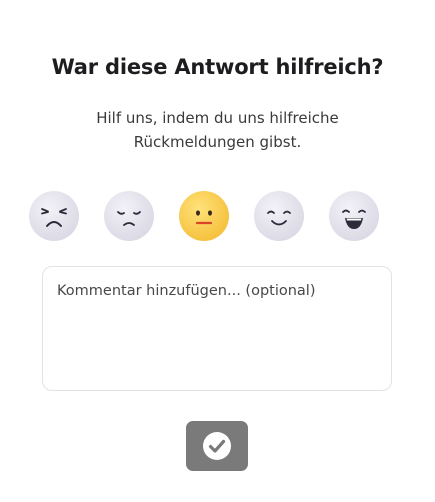 This screenshot has height=502, width=435. I want to click on check-circle-icon, so click(217, 446).